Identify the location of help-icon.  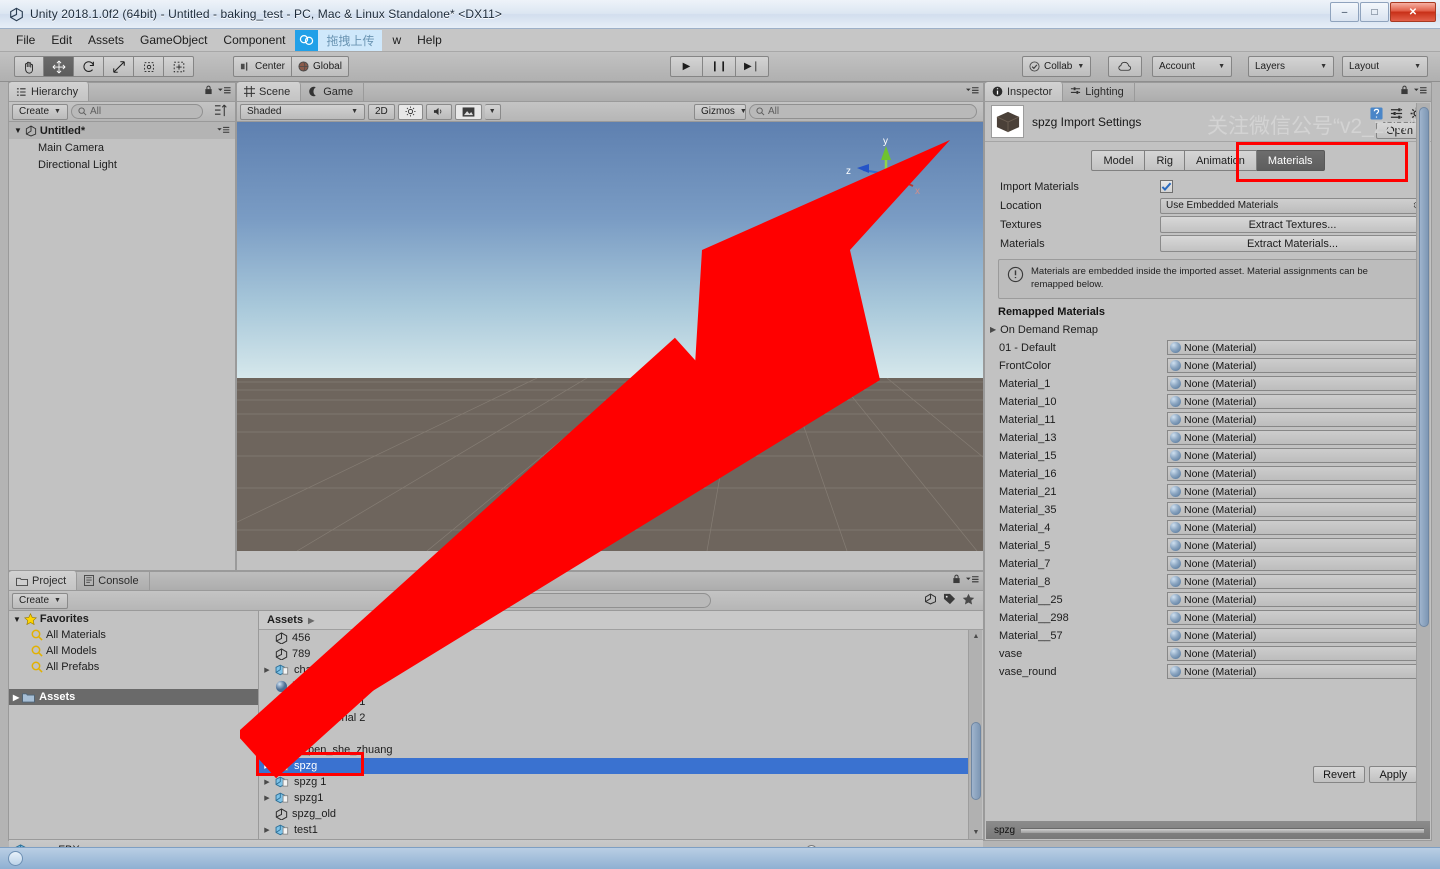
(1376, 115).